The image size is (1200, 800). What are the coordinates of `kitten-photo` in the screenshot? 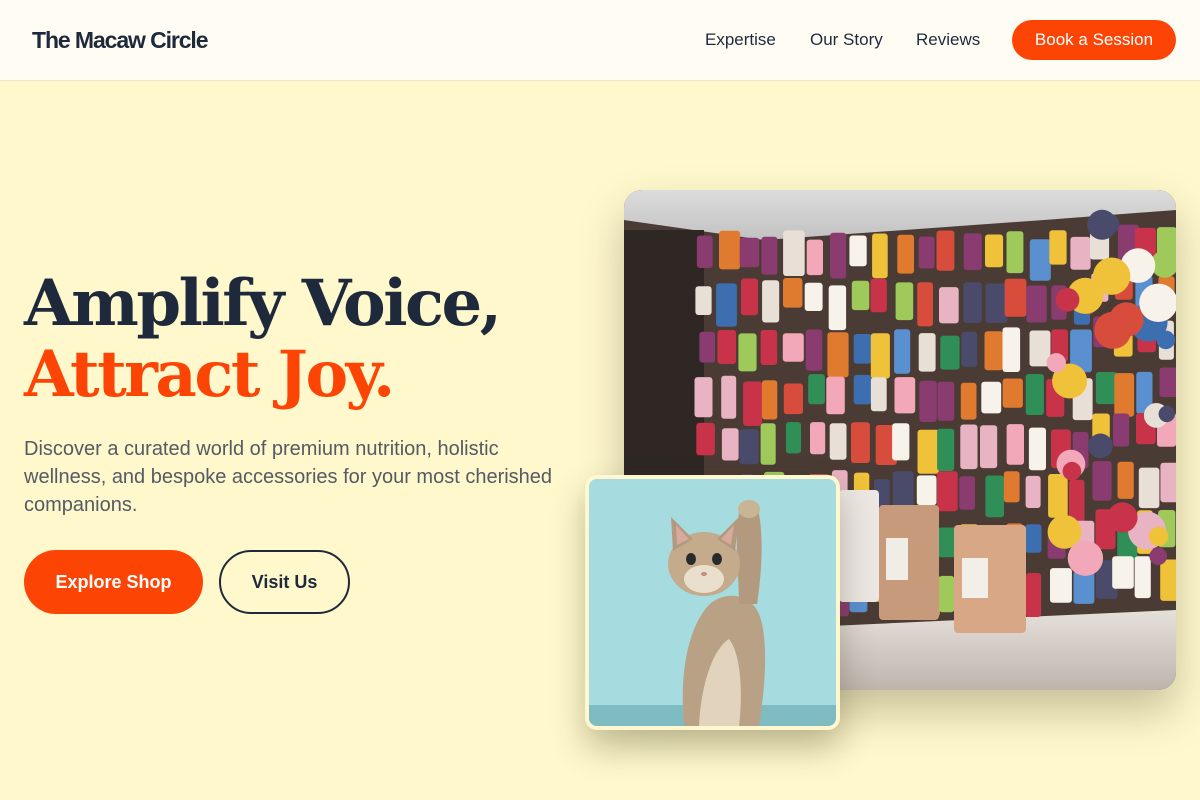 It's located at (712, 602).